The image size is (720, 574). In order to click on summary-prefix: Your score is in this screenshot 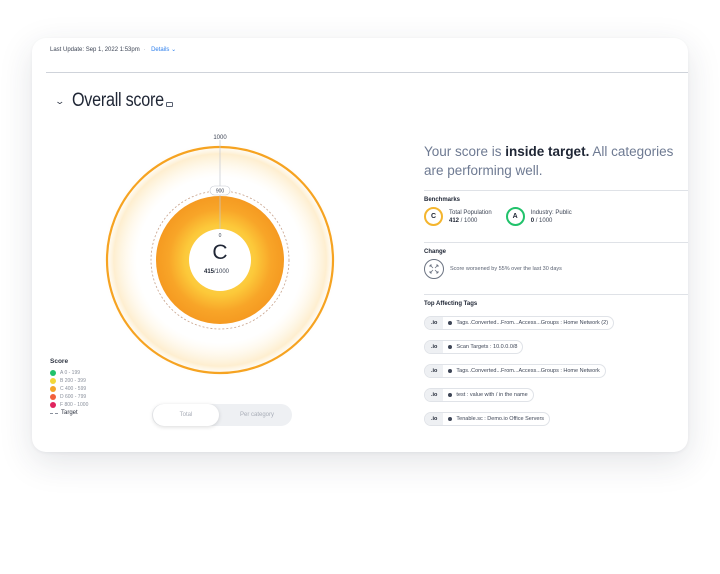, I will do `click(465, 151)`.